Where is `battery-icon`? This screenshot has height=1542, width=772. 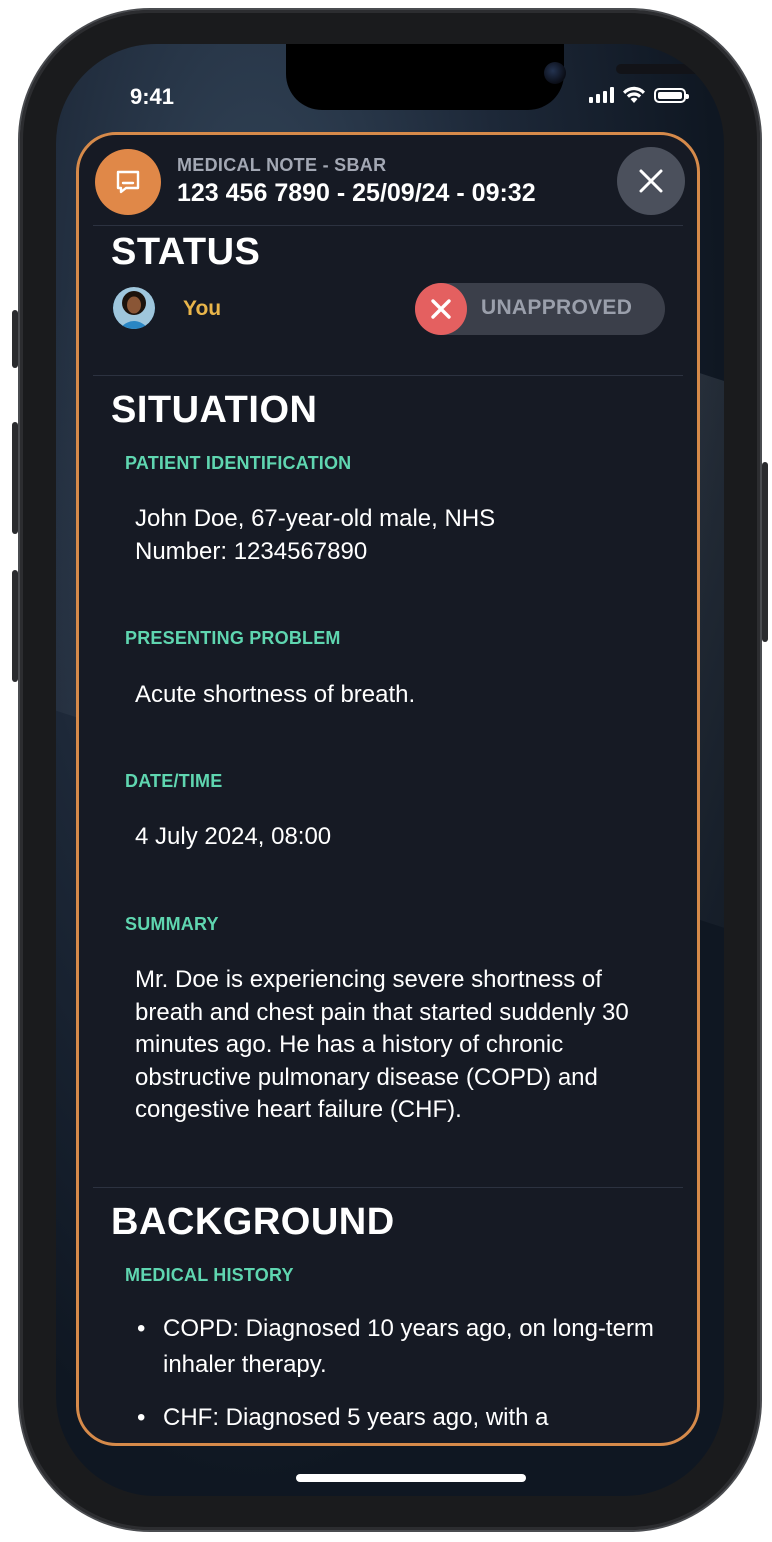 battery-icon is located at coordinates (671, 95).